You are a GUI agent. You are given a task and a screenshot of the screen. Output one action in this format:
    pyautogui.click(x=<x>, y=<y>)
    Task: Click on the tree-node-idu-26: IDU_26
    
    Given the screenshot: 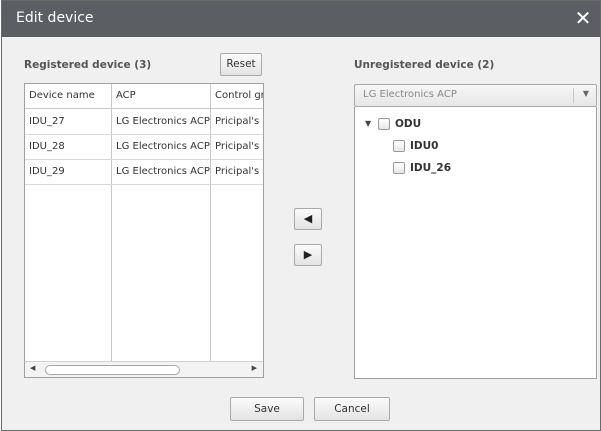 What is the action you would take?
    pyautogui.click(x=422, y=168)
    